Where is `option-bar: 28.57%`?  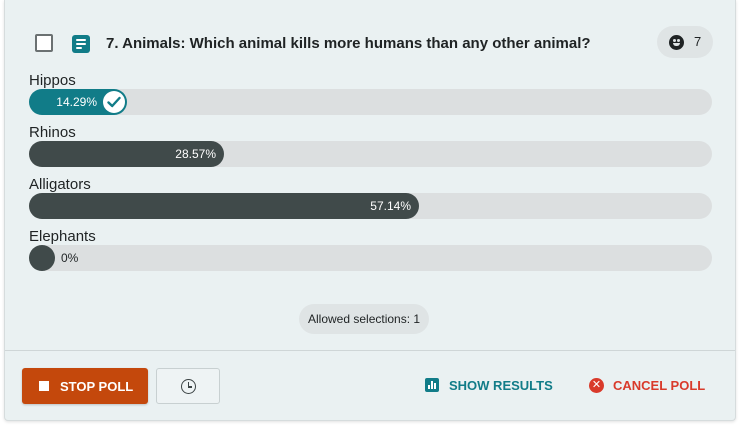
option-bar: 28.57% is located at coordinates (370, 154).